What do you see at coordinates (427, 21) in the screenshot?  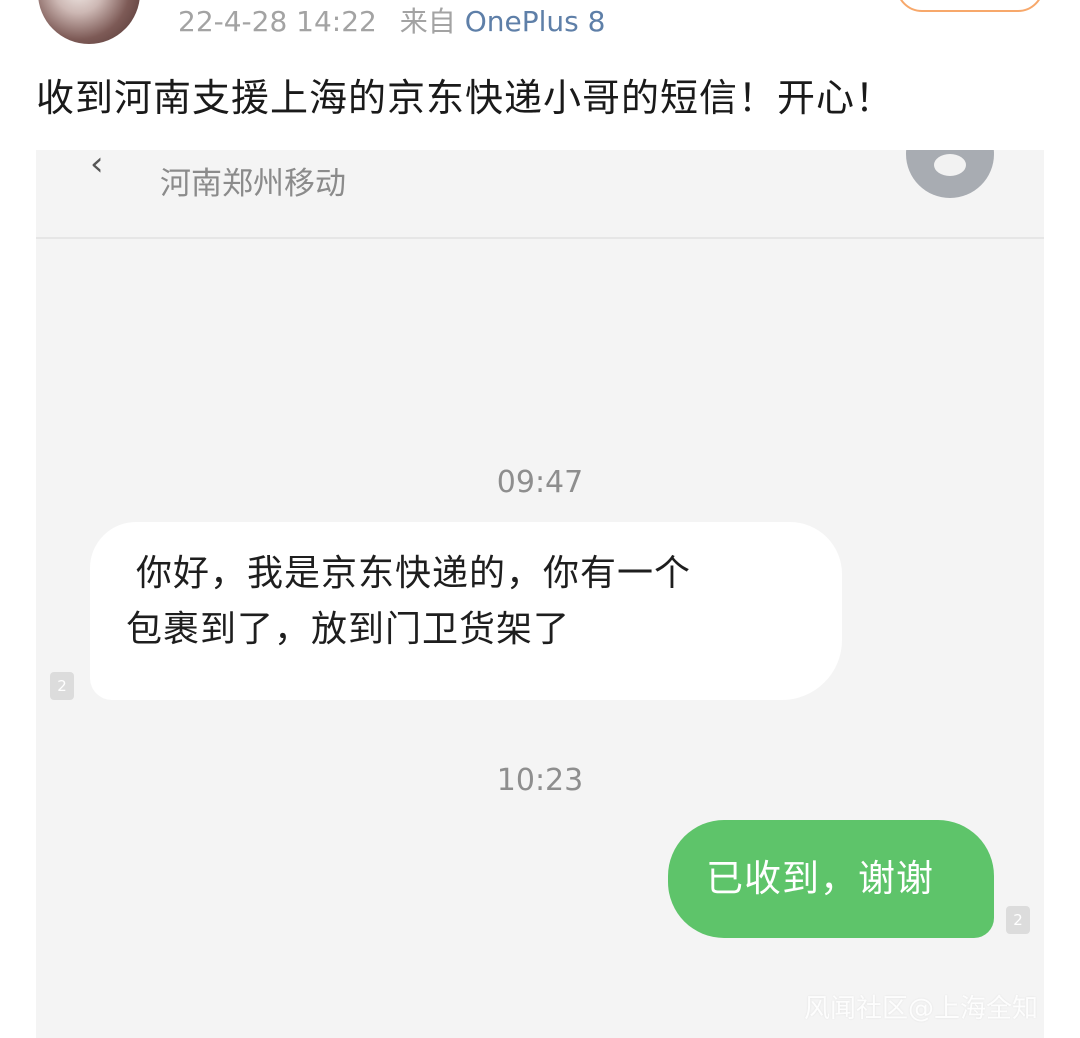 I see `post-source-prefix: 来自` at bounding box center [427, 21].